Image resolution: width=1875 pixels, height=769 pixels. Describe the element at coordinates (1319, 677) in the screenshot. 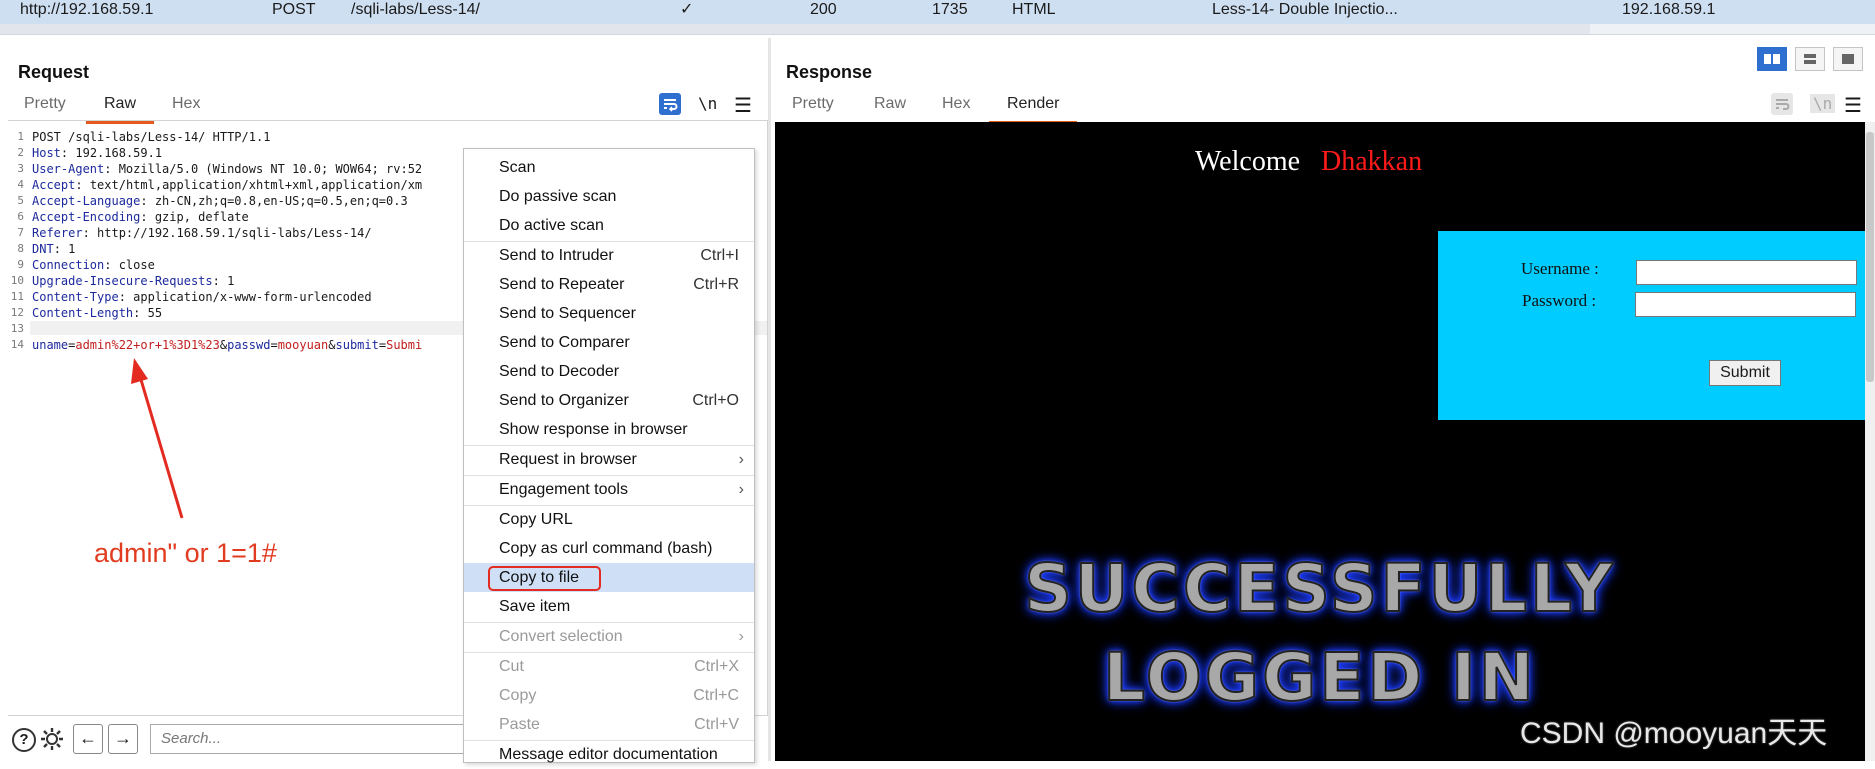

I see `success-line-2: LOGGED IN` at that location.